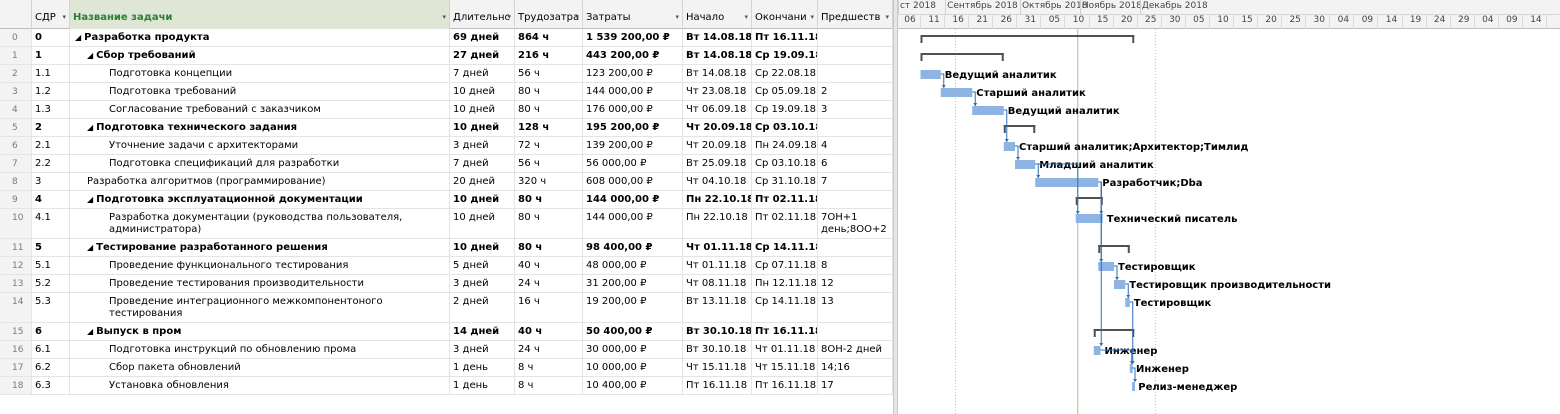 The height and width of the screenshot is (414, 1560). What do you see at coordinates (549, 55) in the screenshot?
I see `task-cell-work: 216 ч` at bounding box center [549, 55].